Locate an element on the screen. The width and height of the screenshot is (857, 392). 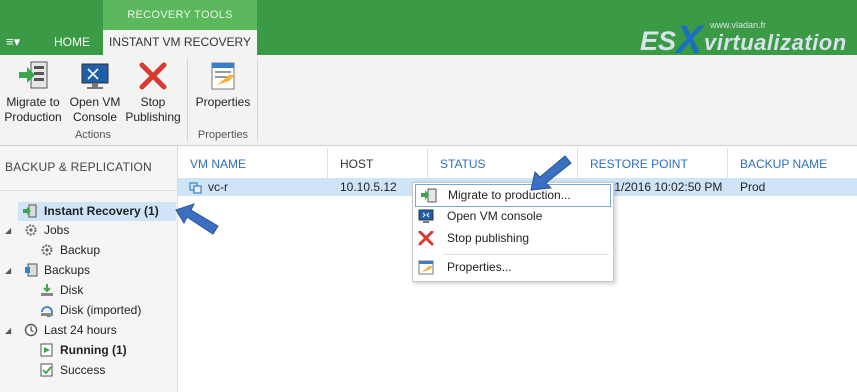
migrate-to-production-button: Migrate to Production is located at coordinates (33, 92).